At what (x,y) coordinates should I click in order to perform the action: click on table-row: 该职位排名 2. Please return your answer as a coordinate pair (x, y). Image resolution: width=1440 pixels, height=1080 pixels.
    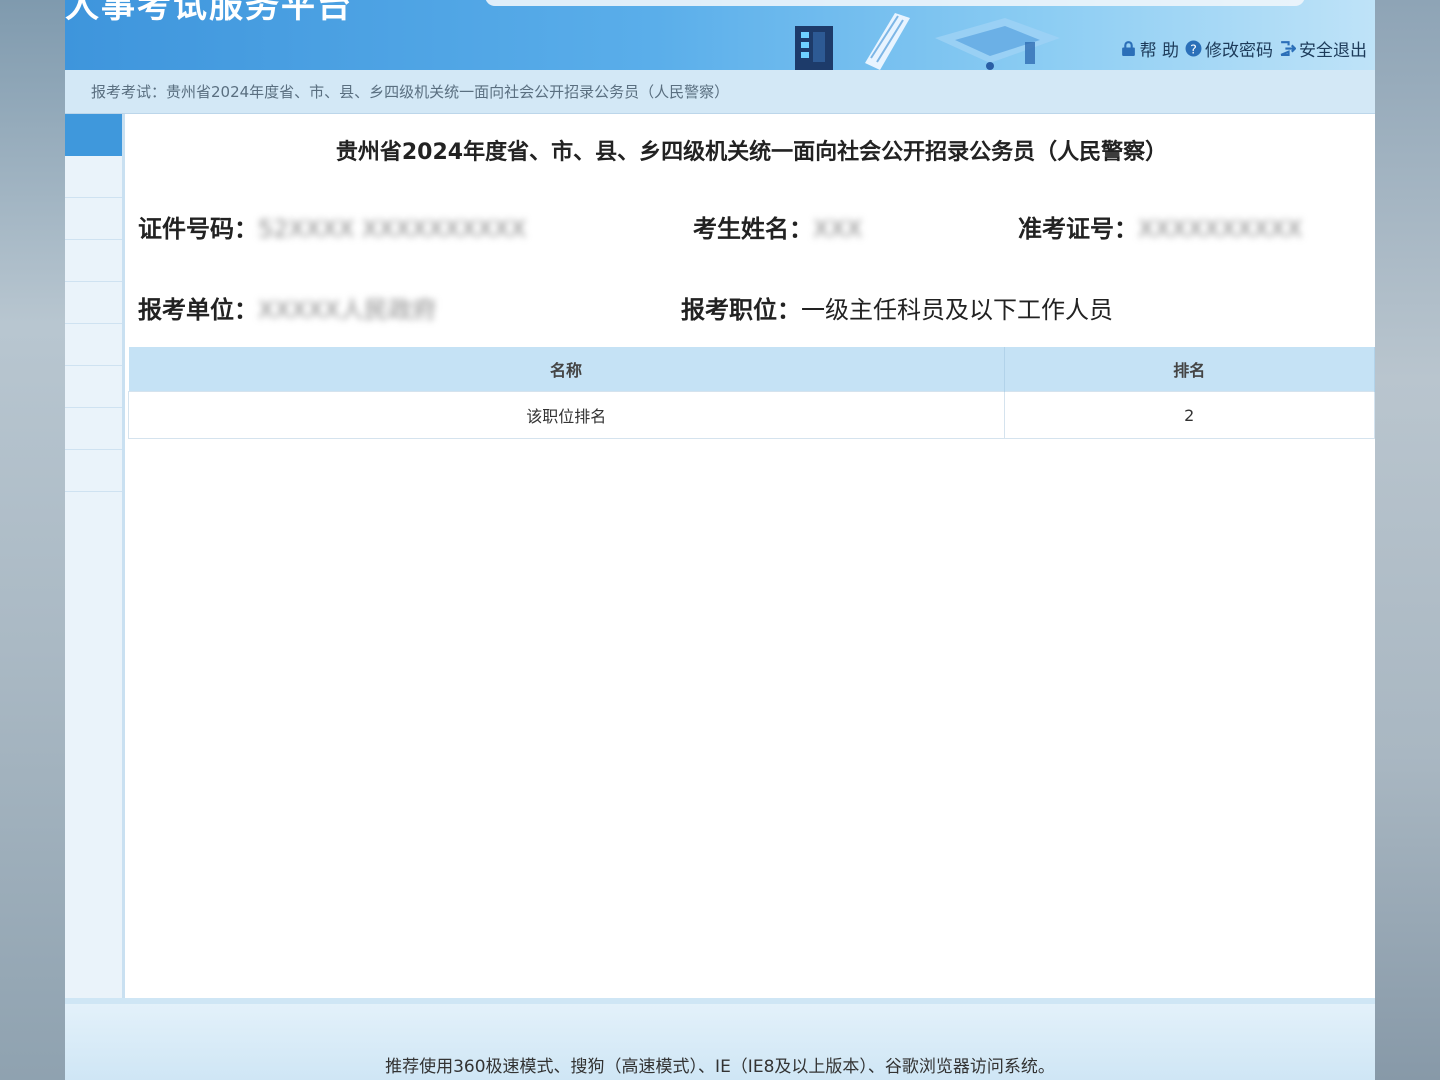
    Looking at the image, I should click on (751, 415).